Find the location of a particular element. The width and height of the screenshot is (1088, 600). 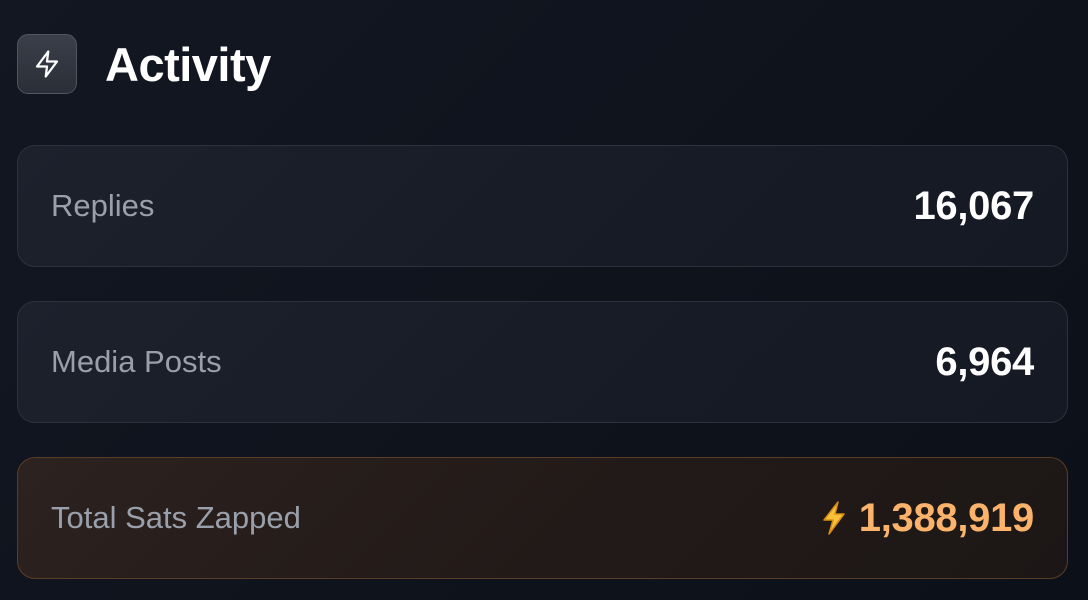

total-sats-zapped-label: Total Sats Zapped is located at coordinates (176, 517).